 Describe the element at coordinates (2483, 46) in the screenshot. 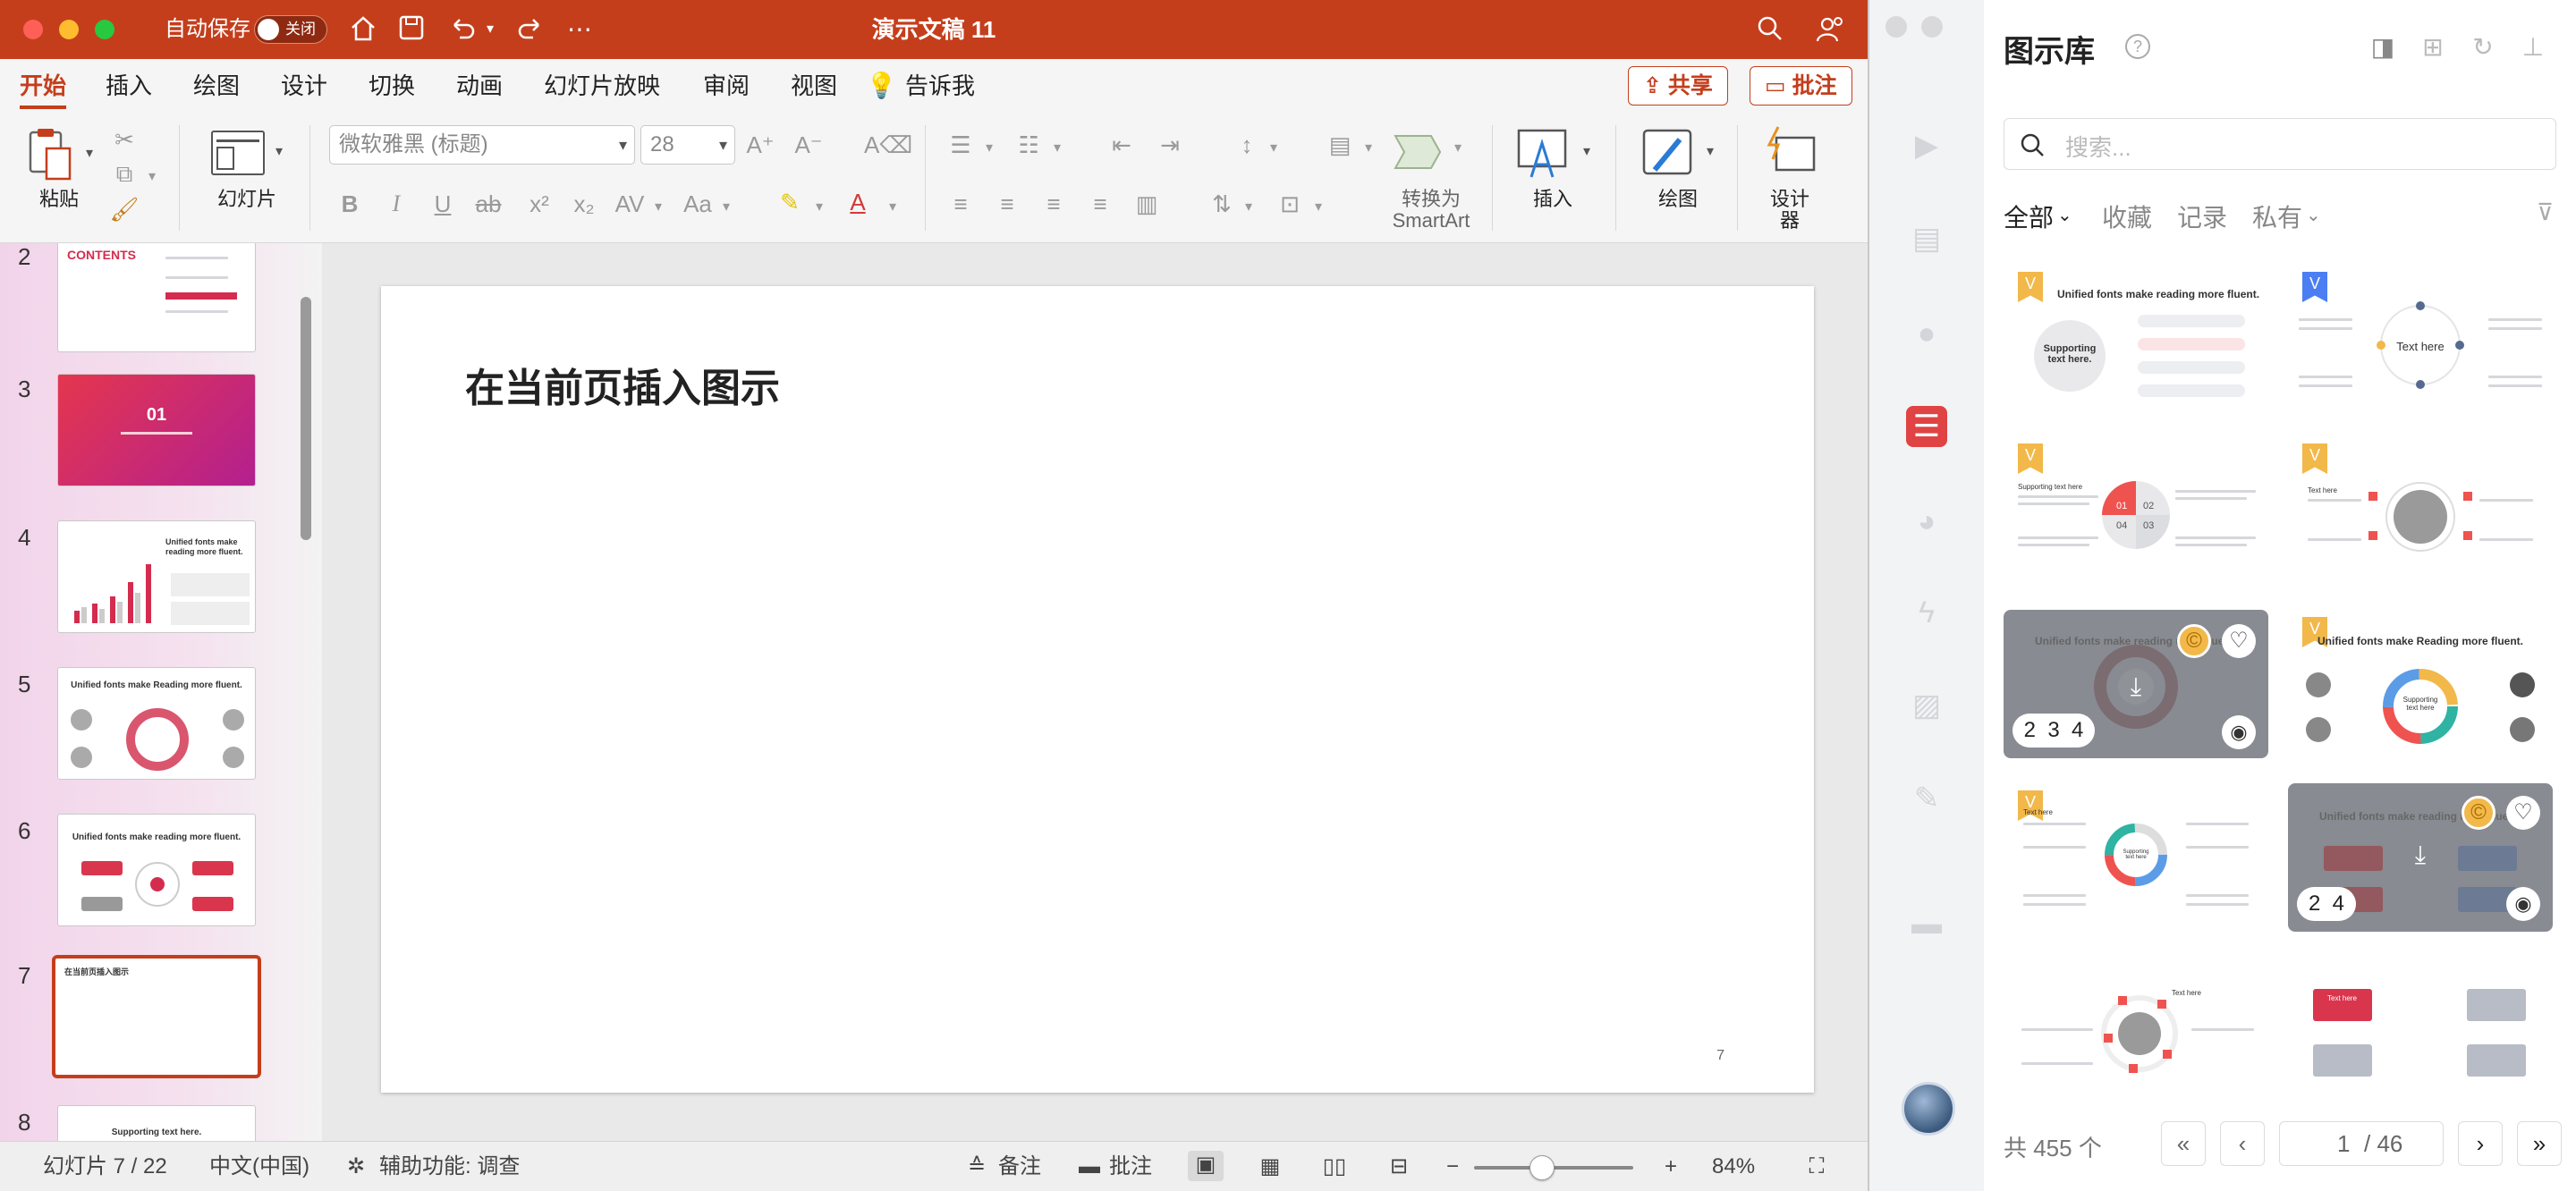

I see `refresh-icon: ↻` at that location.